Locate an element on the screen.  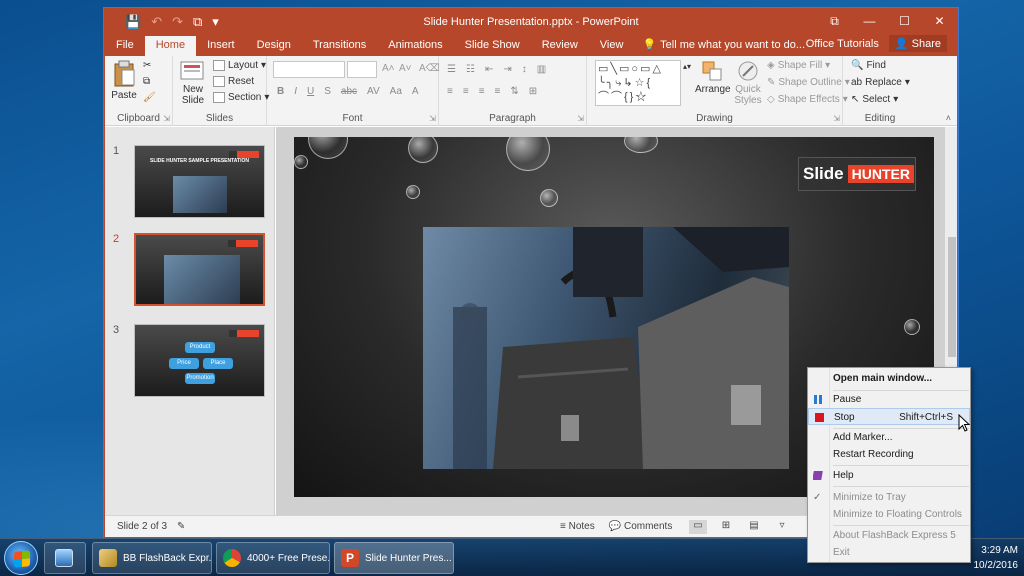
section-button: Section ▾ is located at coordinates (241, 97).